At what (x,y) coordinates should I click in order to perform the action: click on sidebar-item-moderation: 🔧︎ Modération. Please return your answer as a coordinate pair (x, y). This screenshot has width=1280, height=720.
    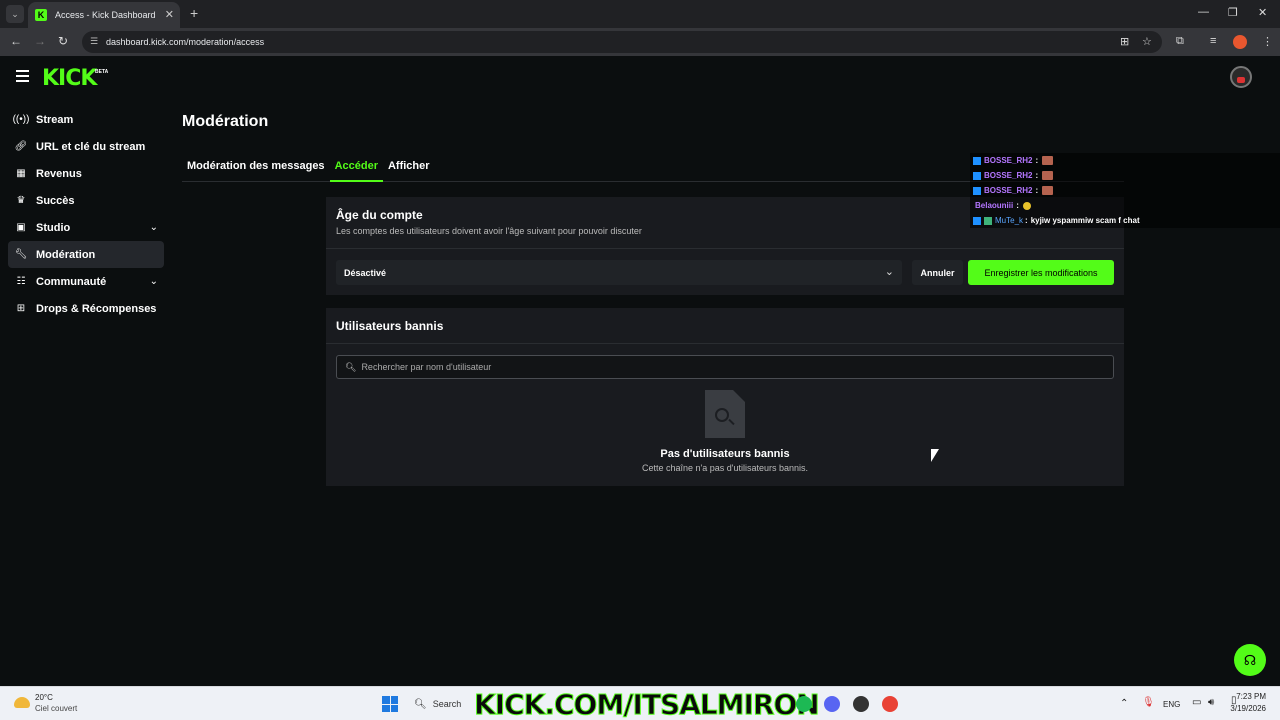
    Looking at the image, I should click on (86, 254).